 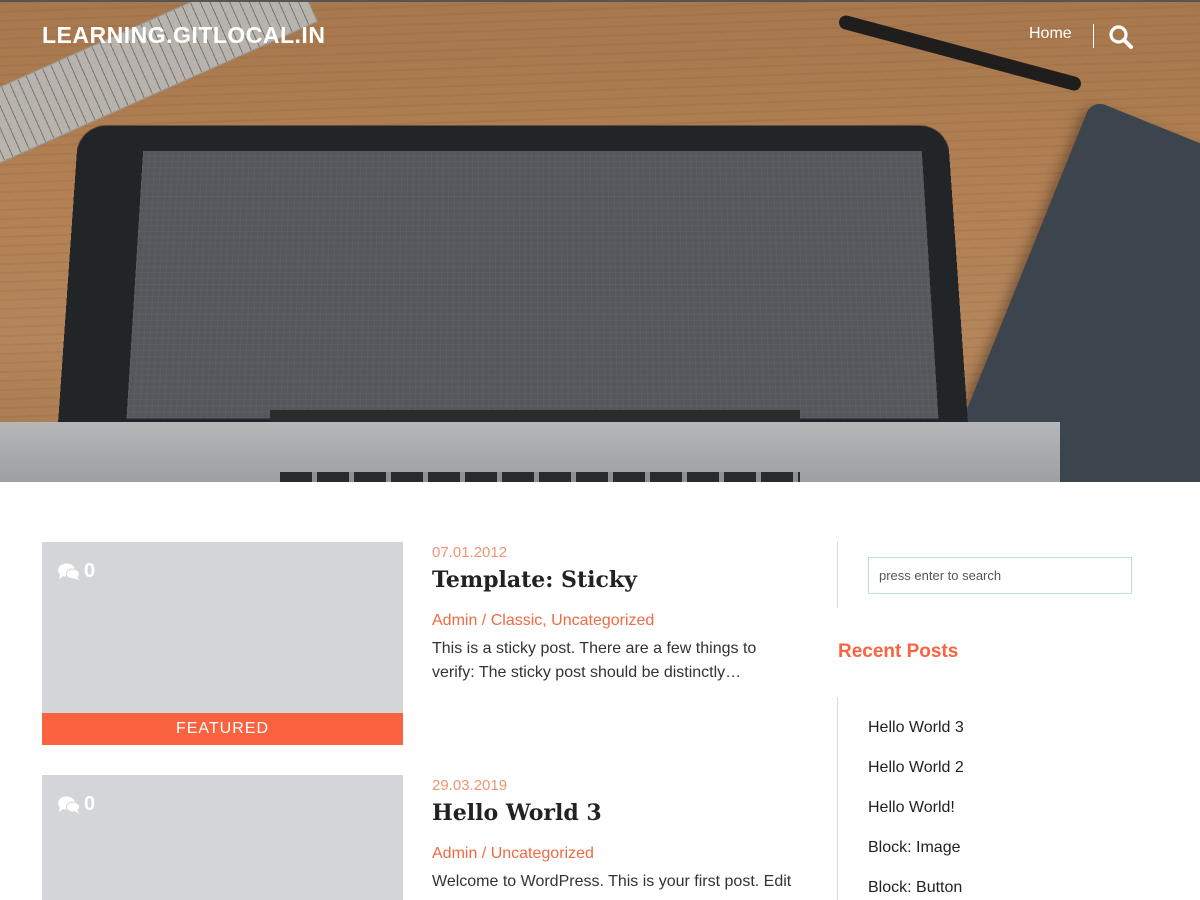 I want to click on post-meta: Admin / Uncategorized, so click(x=513, y=854).